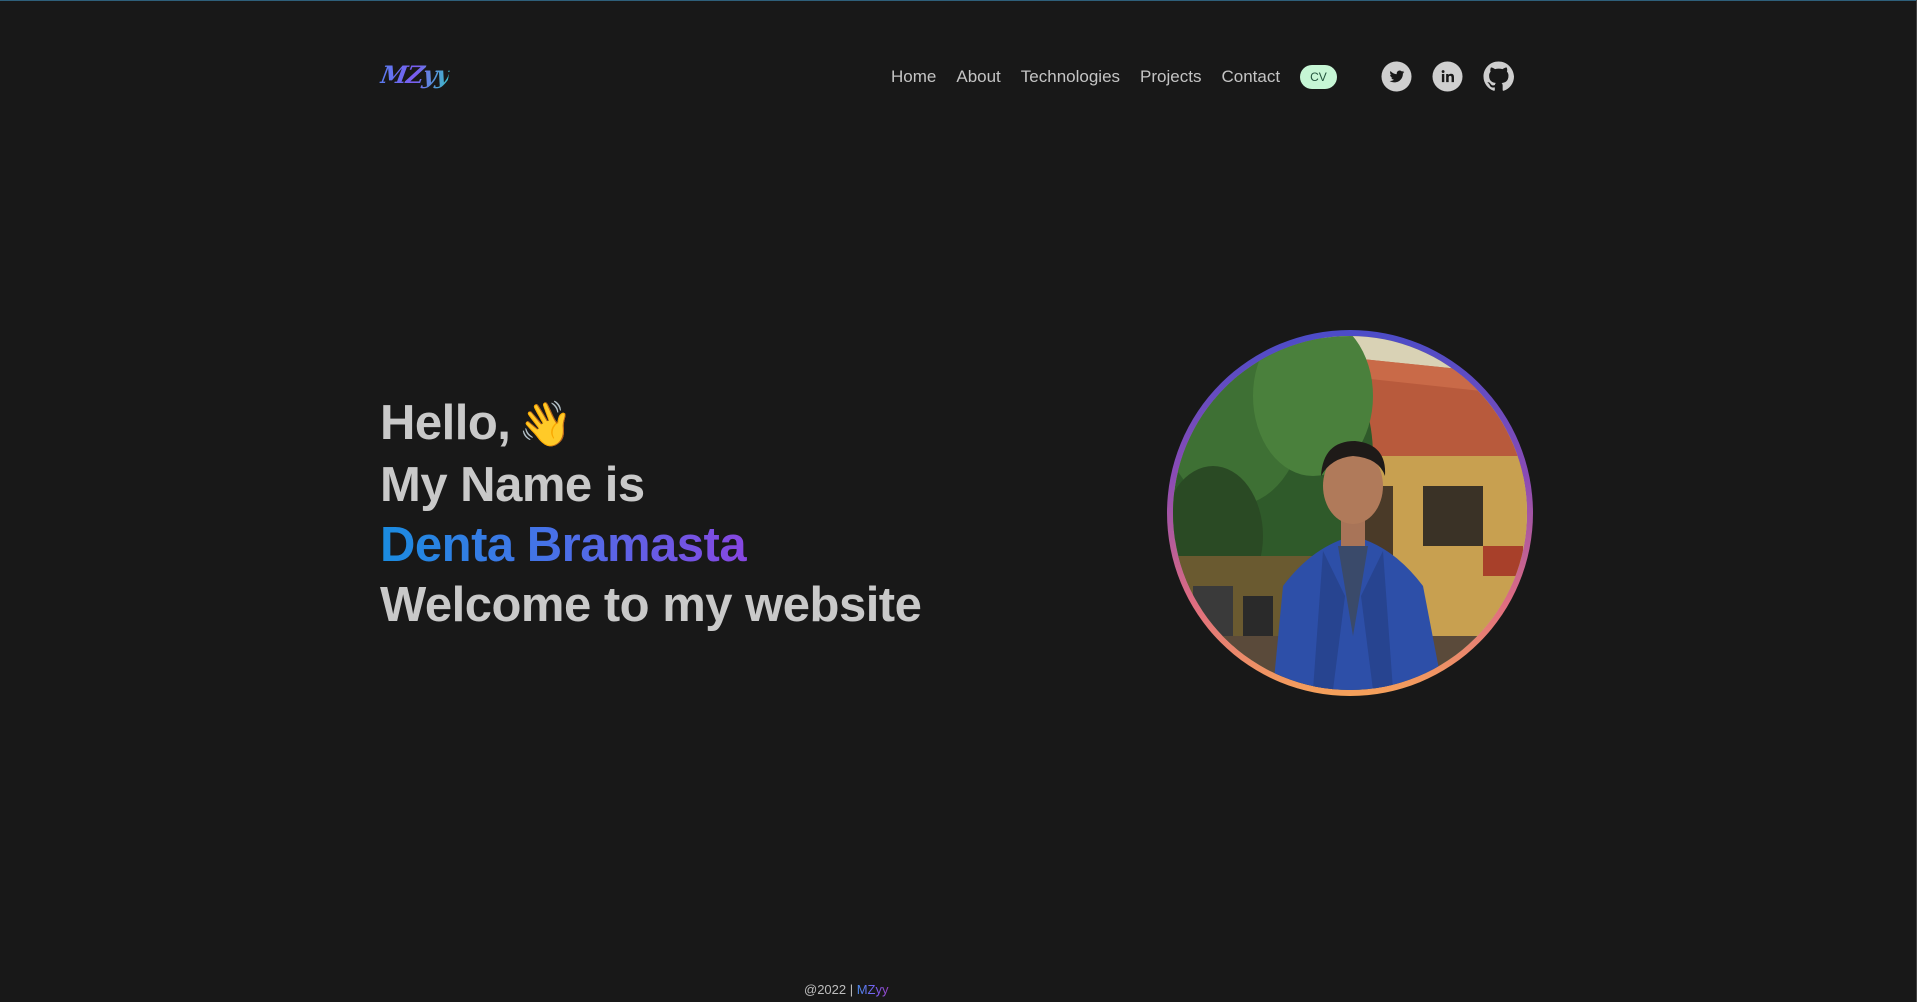 Image resolution: width=1917 pixels, height=1002 pixels. I want to click on nav-technologies-link: Technologies, so click(1070, 77).